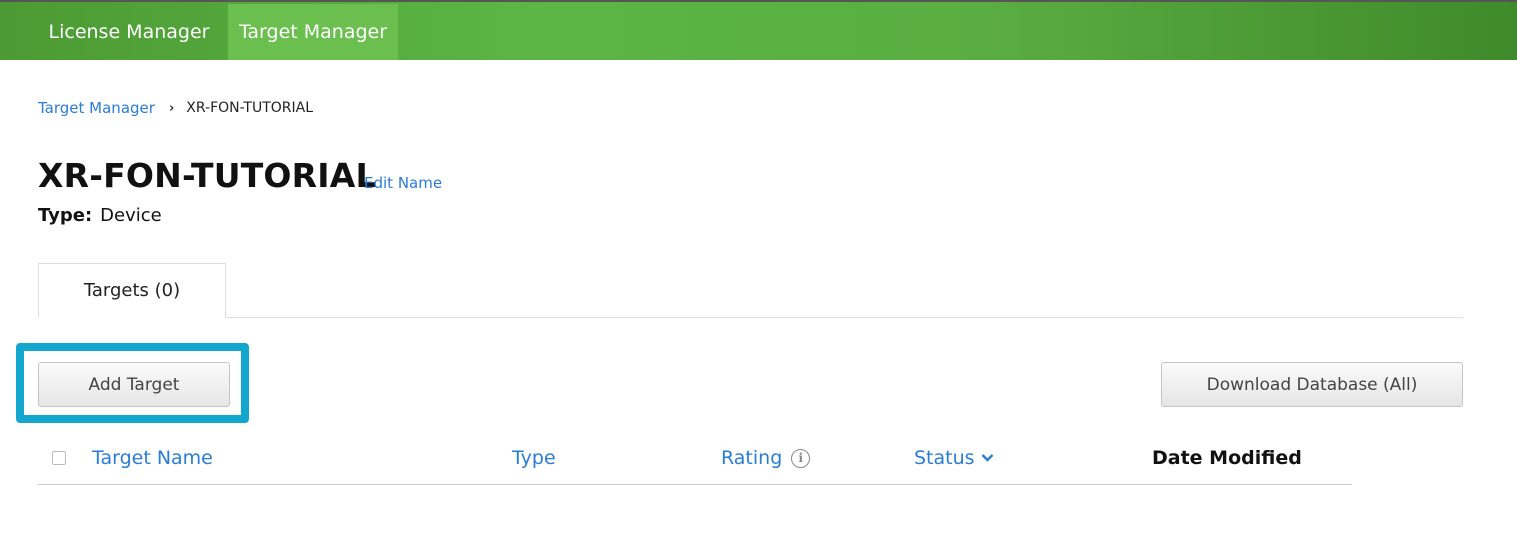  What do you see at coordinates (944, 458) in the screenshot?
I see `column-label: Status` at bounding box center [944, 458].